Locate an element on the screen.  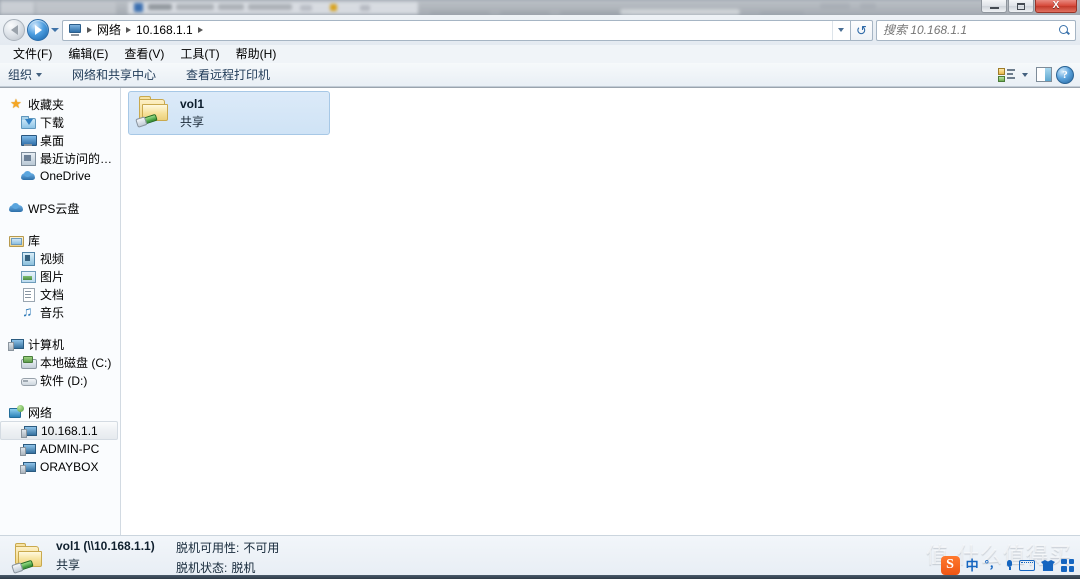
sidebar-item-label: 网络 is located at coordinates (40, 412).